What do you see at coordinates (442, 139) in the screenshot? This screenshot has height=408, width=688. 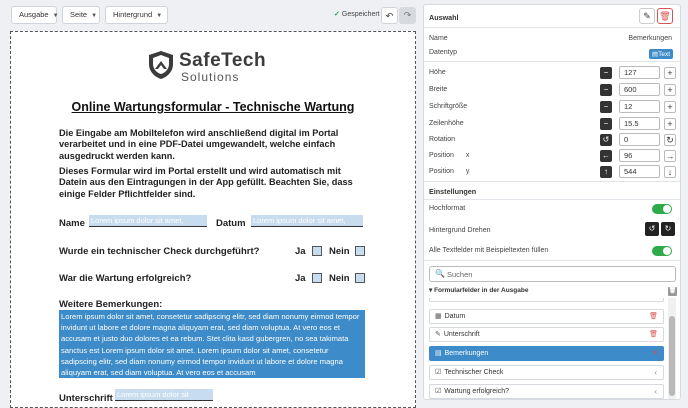 I see `rotation-label: Rotation` at bounding box center [442, 139].